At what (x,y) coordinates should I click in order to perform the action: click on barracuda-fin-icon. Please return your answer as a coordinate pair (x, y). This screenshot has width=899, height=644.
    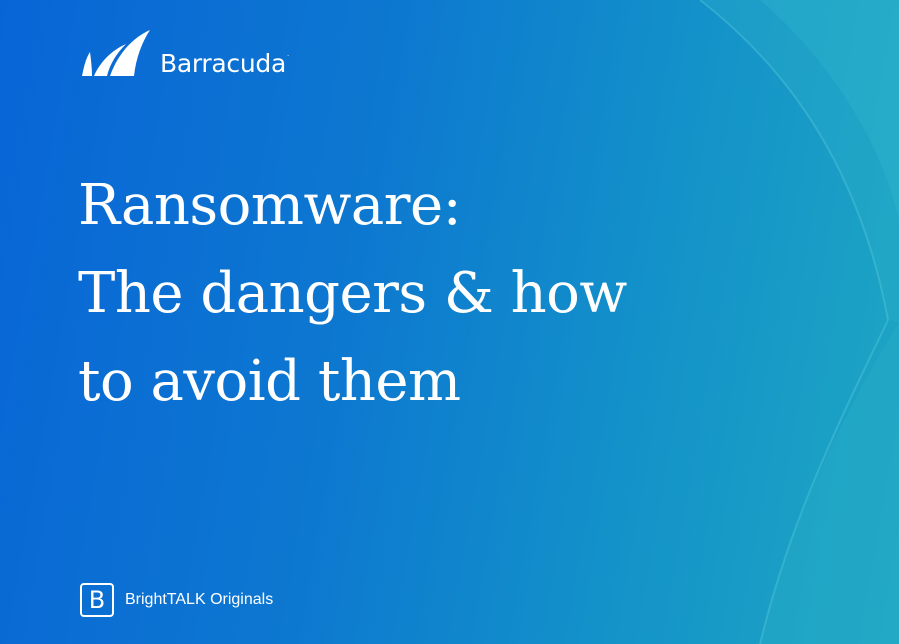
    Looking at the image, I should click on (116, 53).